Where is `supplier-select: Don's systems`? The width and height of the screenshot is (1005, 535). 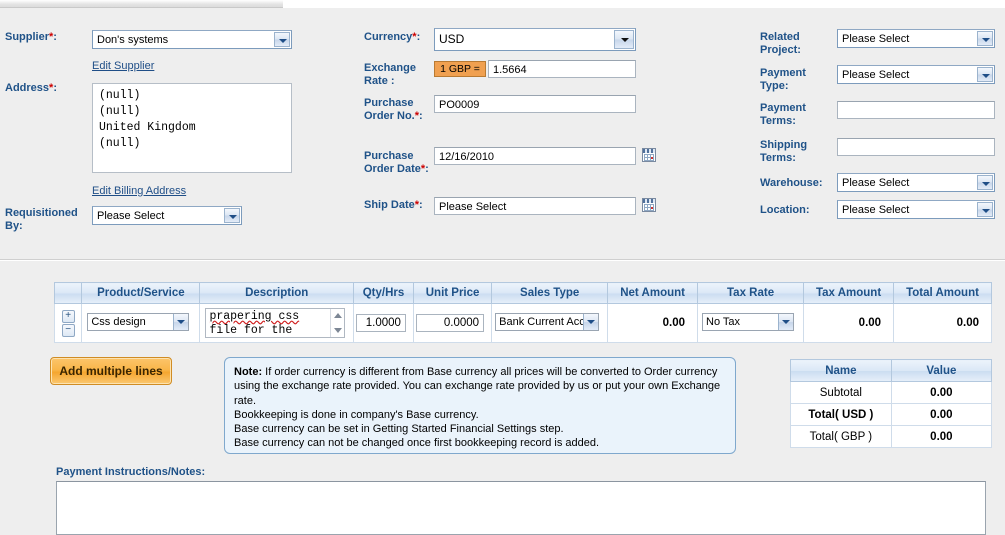 supplier-select: Don's systems is located at coordinates (192, 39).